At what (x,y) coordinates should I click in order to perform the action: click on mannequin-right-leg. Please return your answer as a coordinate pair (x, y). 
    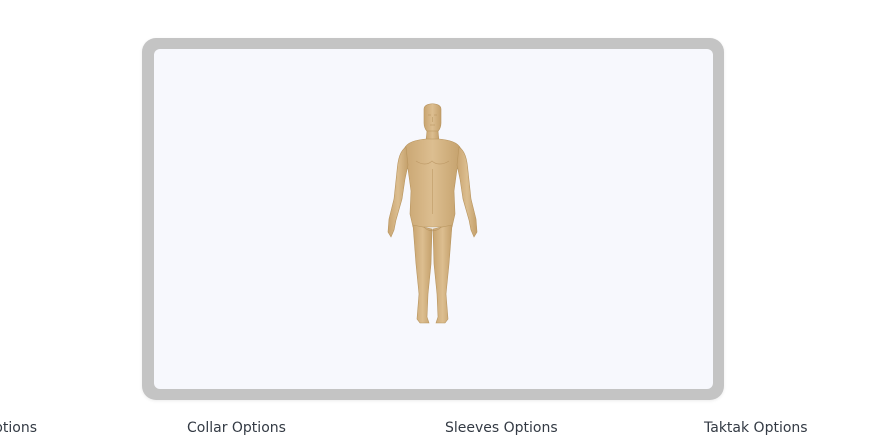
    Looking at the image, I should click on (442, 274).